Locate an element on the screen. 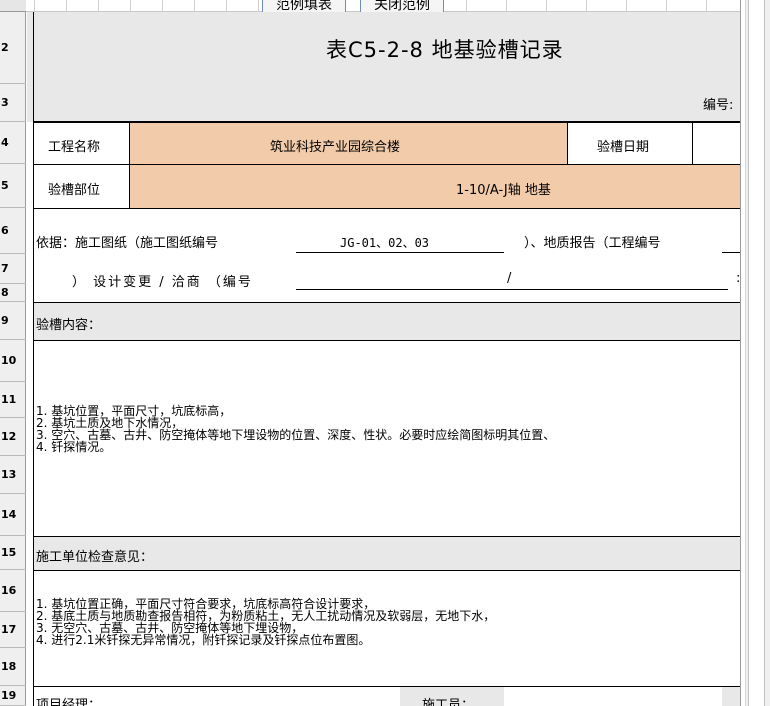  row-header-11: 11 is located at coordinates (13, 400).